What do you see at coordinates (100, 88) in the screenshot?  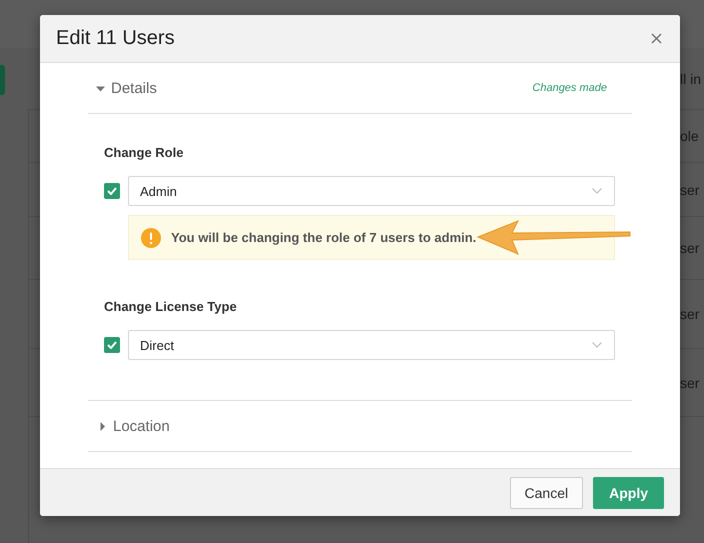 I see `caret-down-icon` at bounding box center [100, 88].